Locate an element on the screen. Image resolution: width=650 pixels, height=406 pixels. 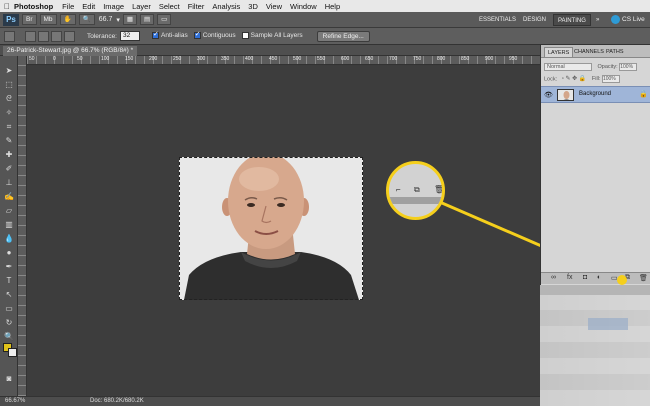
type-tool-icon: T is located at coordinates (9, 281).